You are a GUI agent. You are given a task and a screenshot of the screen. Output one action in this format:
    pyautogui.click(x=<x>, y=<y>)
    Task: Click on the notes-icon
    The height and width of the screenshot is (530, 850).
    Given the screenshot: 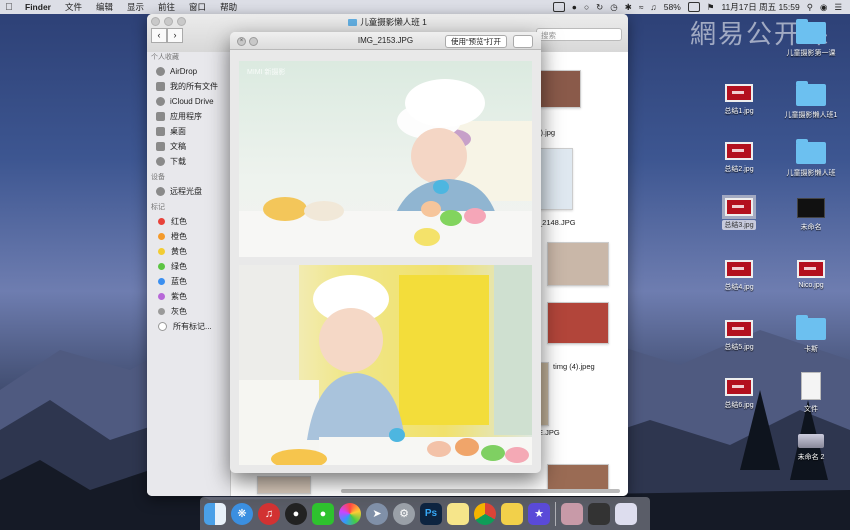 What is the action you would take?
    pyautogui.click(x=458, y=513)
    